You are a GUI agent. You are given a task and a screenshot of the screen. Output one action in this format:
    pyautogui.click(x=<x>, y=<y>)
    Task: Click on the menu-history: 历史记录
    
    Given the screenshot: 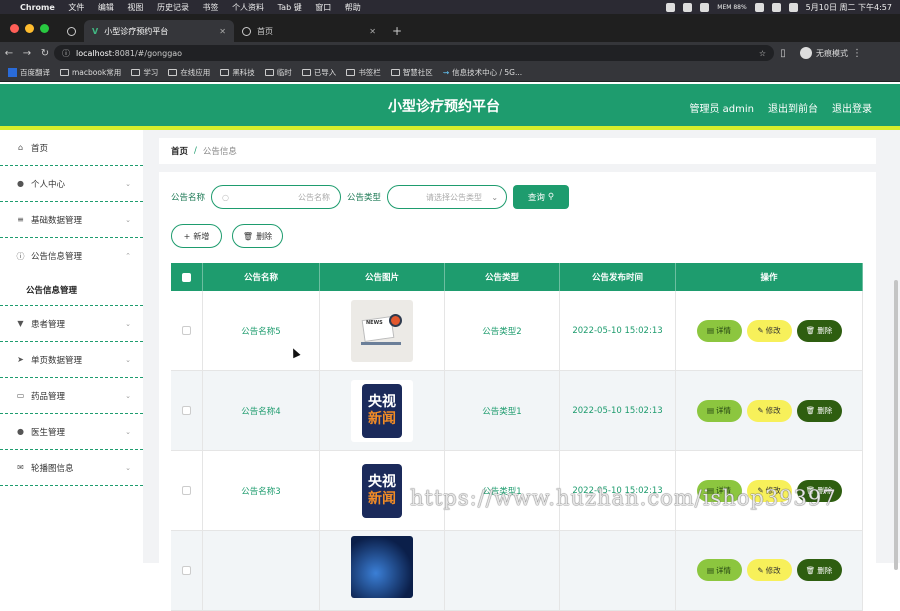 What is the action you would take?
    pyautogui.click(x=173, y=7)
    